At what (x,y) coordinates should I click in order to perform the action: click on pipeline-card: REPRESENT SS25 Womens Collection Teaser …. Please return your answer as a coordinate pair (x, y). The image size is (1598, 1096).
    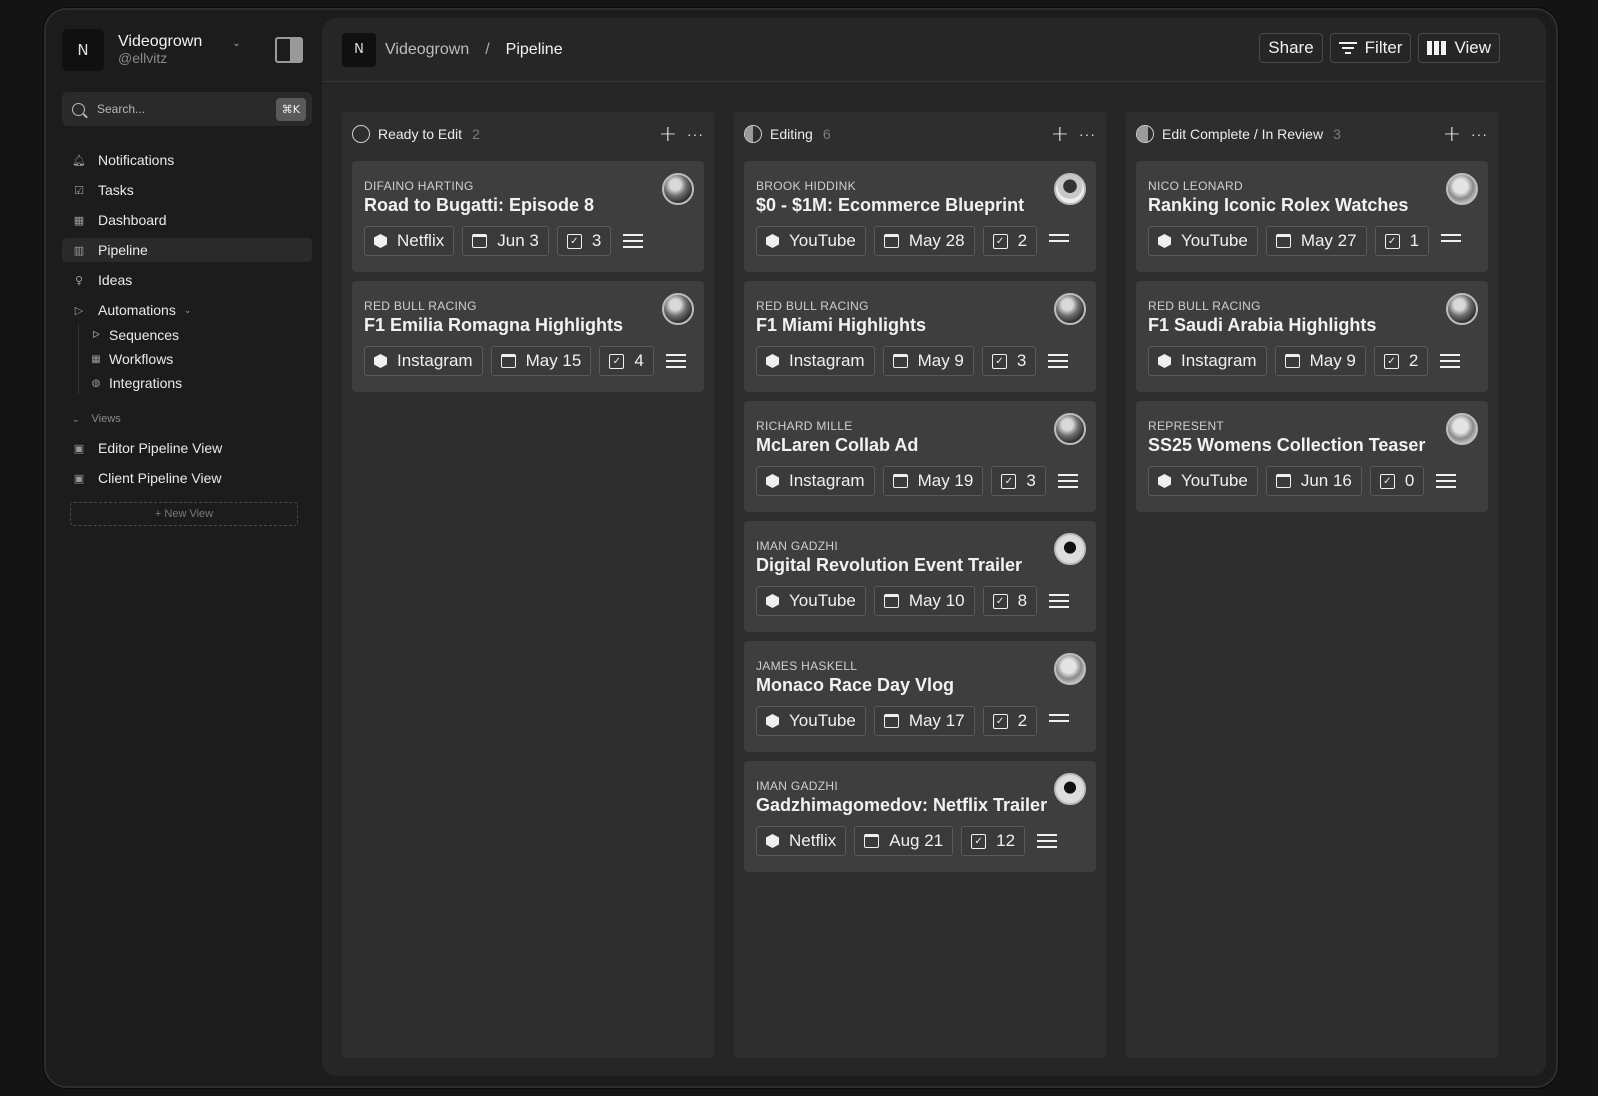
    Looking at the image, I should click on (1312, 456).